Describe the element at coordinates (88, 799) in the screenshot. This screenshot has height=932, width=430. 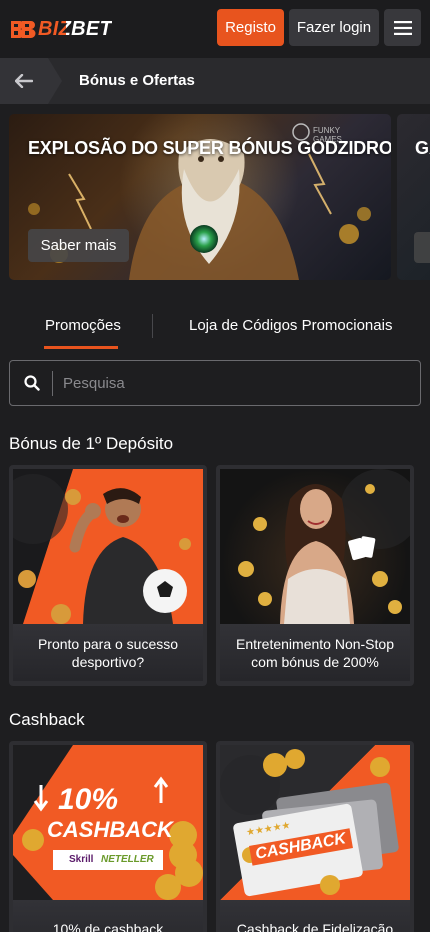
I see `cashback-percent: 10%` at that location.